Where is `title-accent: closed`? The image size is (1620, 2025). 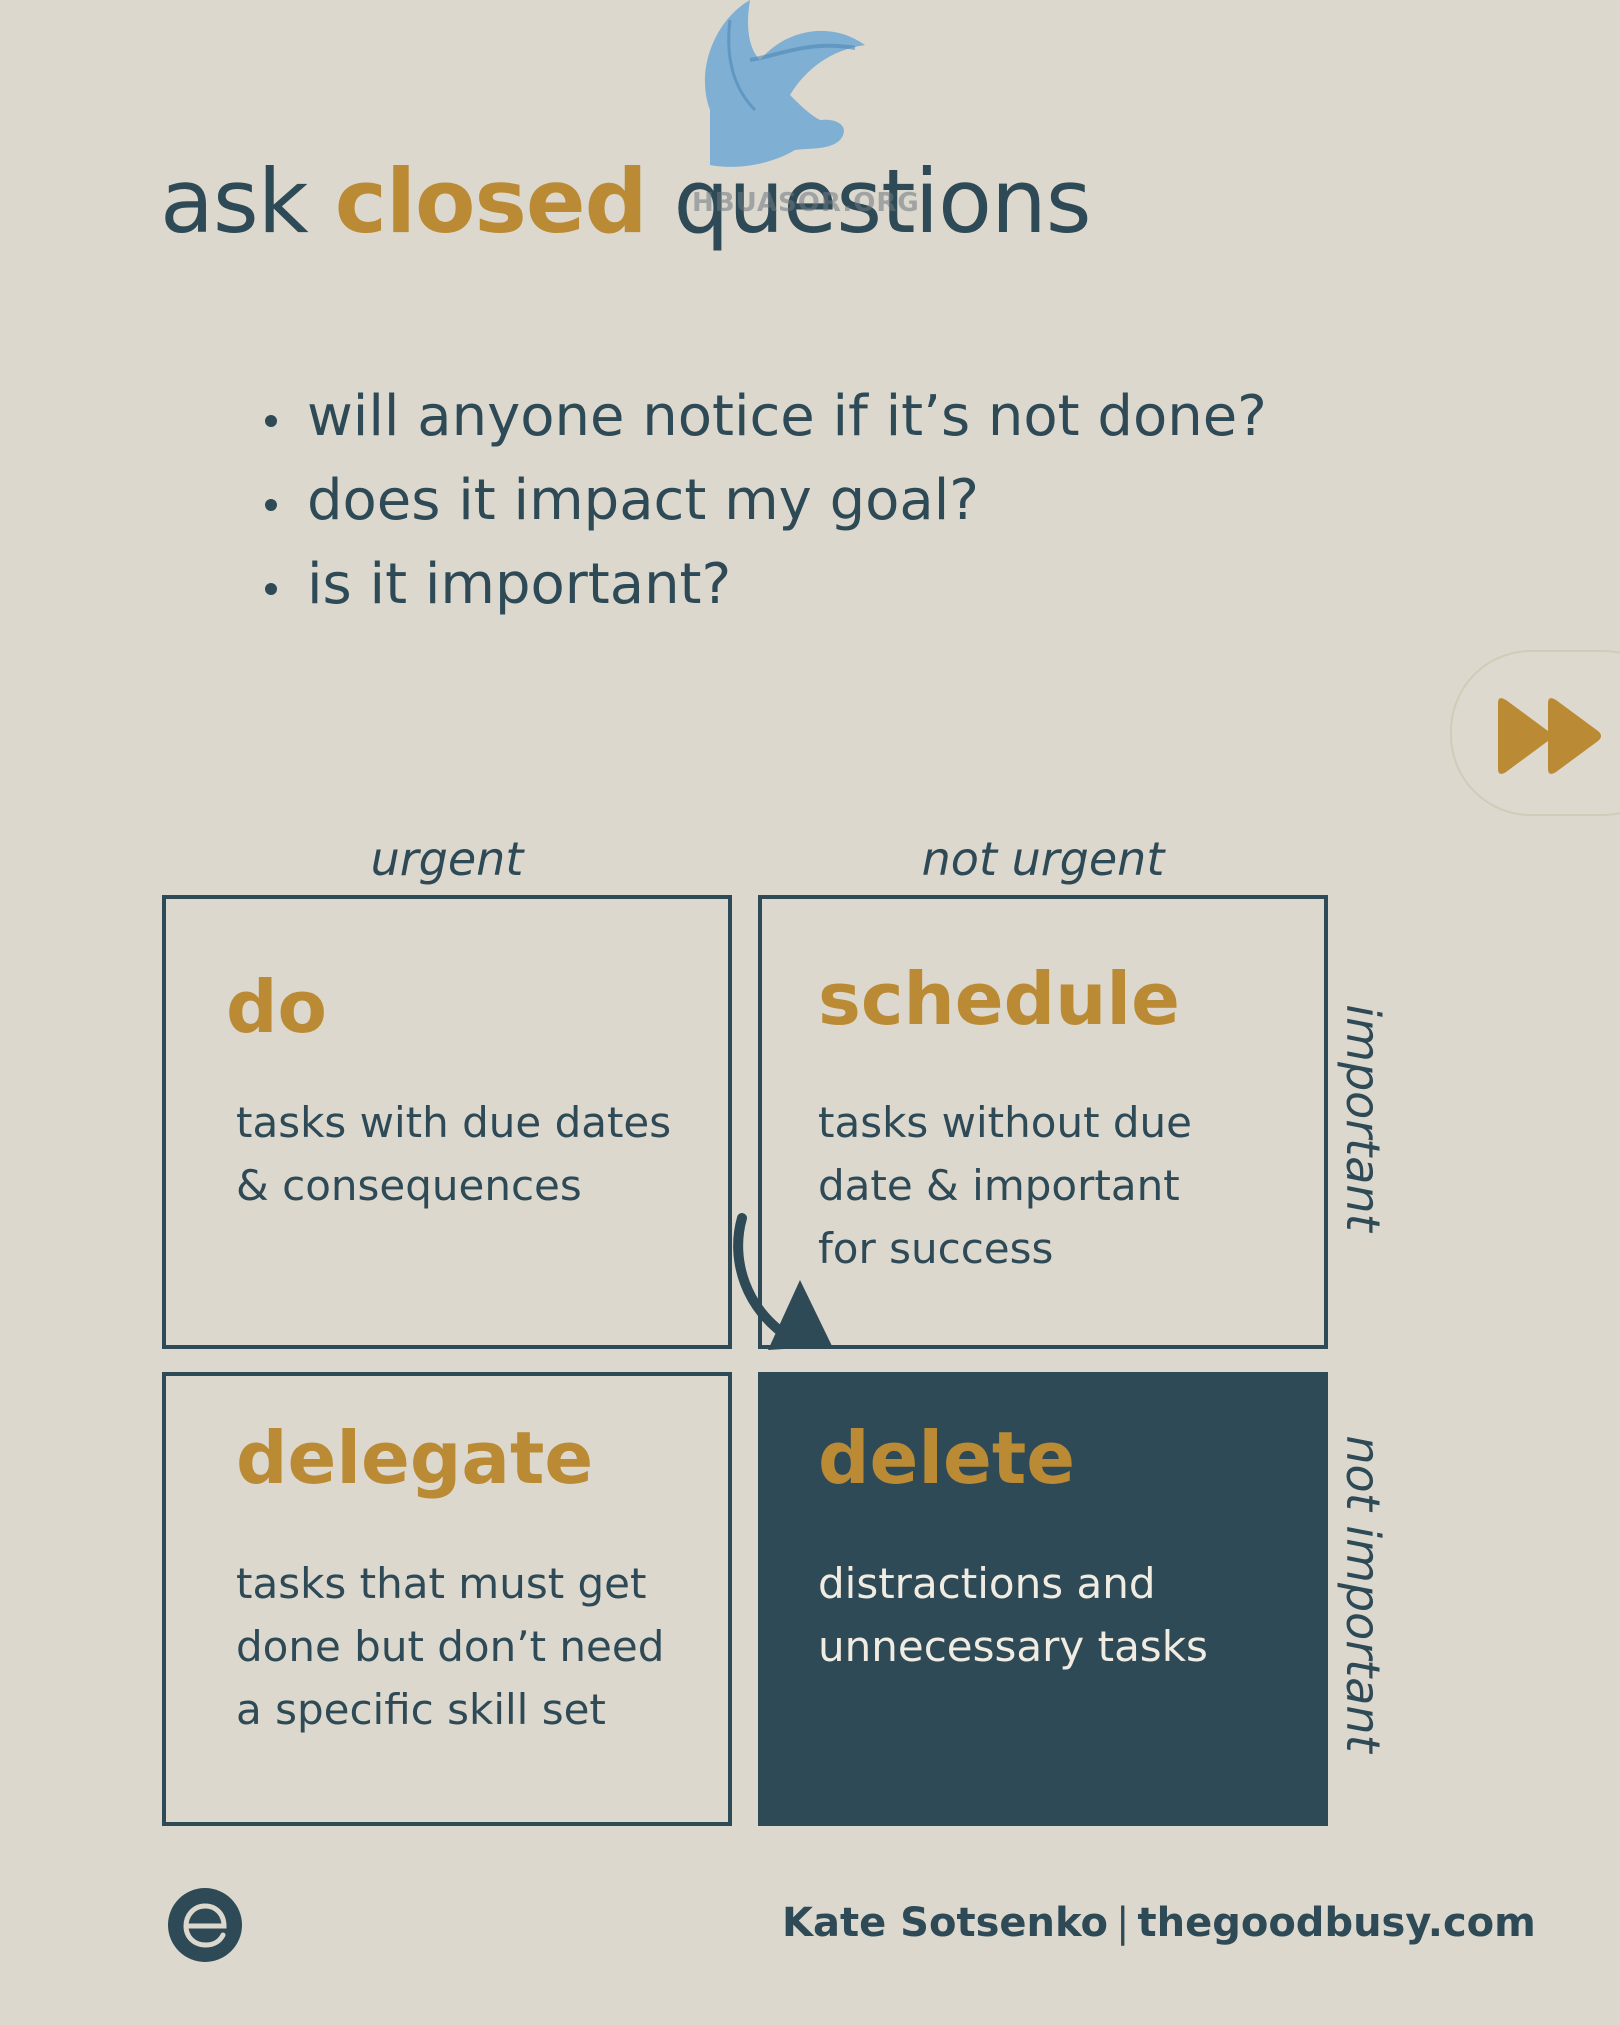 title-accent: closed is located at coordinates (491, 201).